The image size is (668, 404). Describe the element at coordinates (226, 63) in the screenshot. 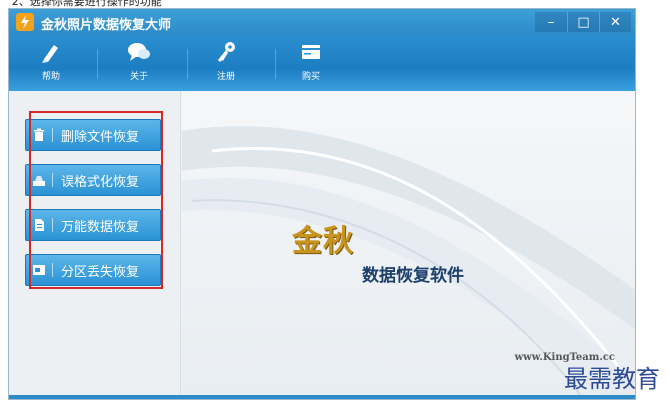

I see `toolbar-register-button: 注册` at that location.